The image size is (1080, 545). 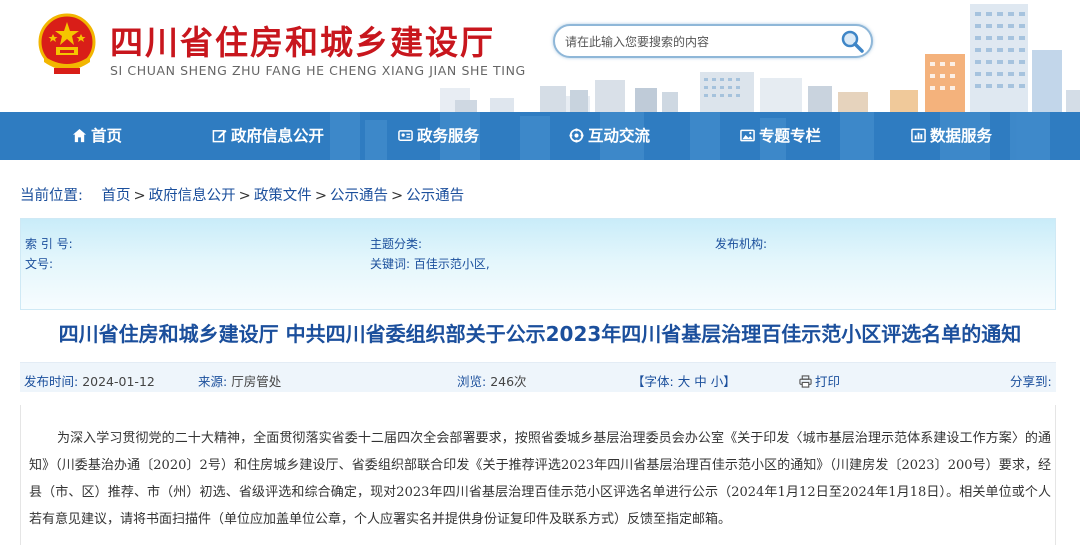 I want to click on publish-time: 发布时间: 2024-01-12, so click(x=89, y=380).